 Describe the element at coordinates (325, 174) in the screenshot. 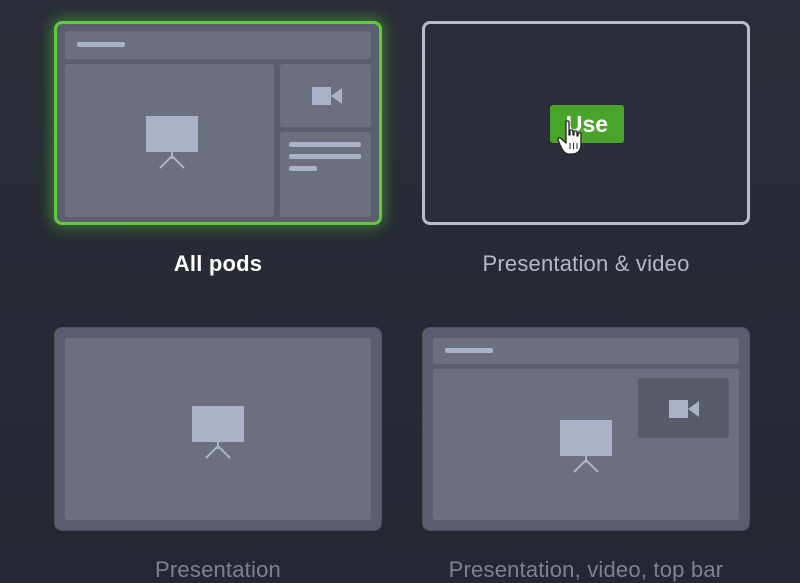

I see `chat-panel` at that location.